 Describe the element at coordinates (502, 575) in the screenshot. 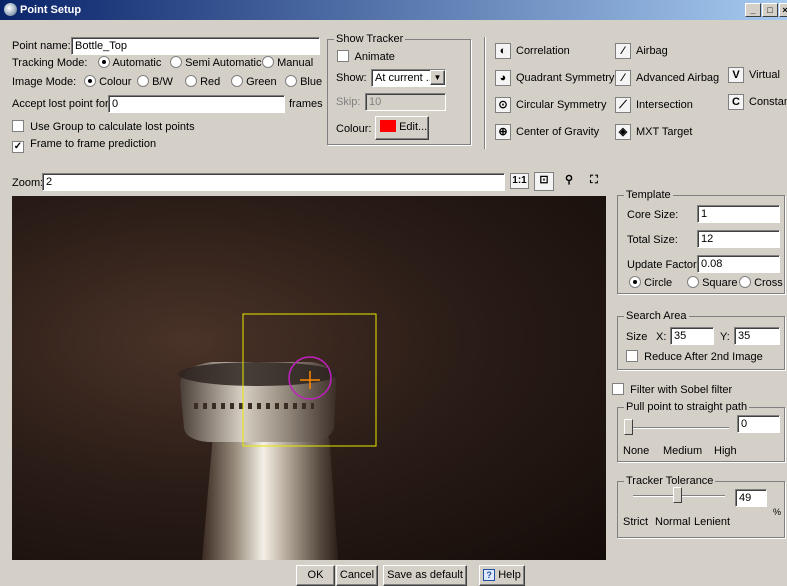

I see `help-button: ? Help` at that location.